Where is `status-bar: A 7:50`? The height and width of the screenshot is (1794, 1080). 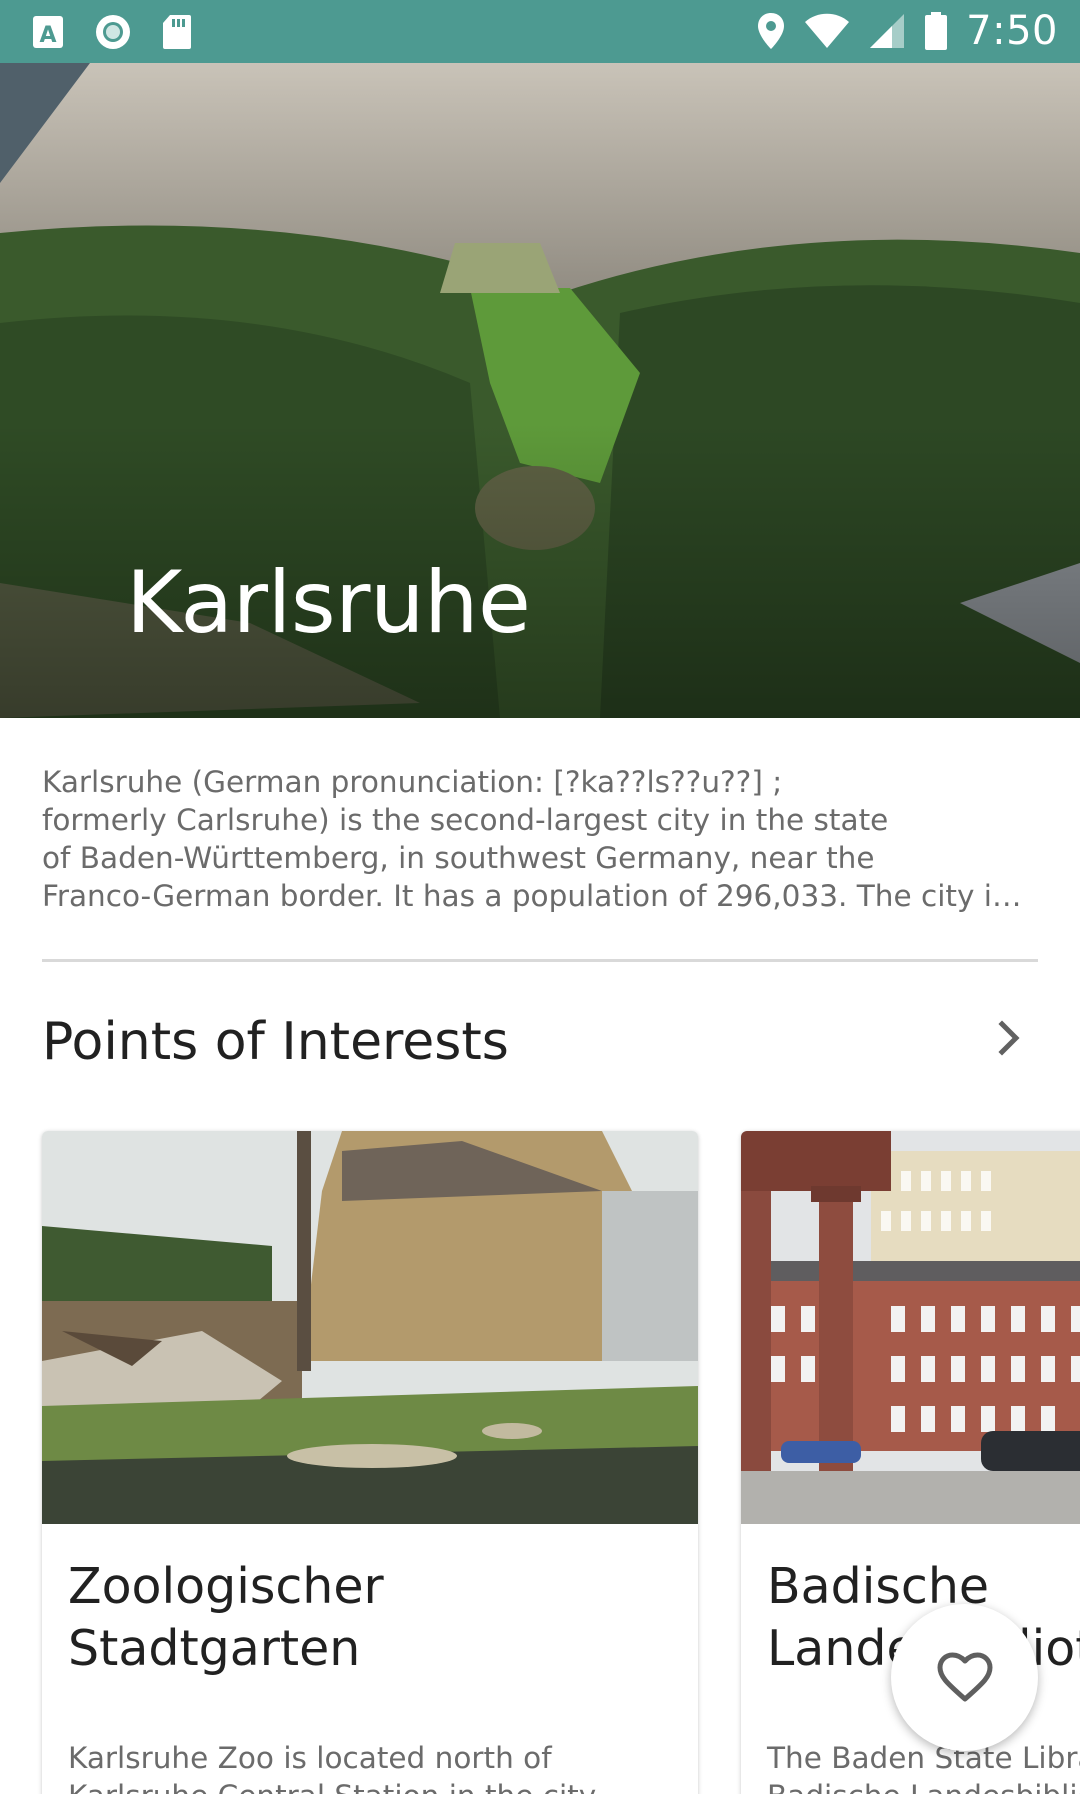
status-bar: A 7:50 is located at coordinates (540, 31).